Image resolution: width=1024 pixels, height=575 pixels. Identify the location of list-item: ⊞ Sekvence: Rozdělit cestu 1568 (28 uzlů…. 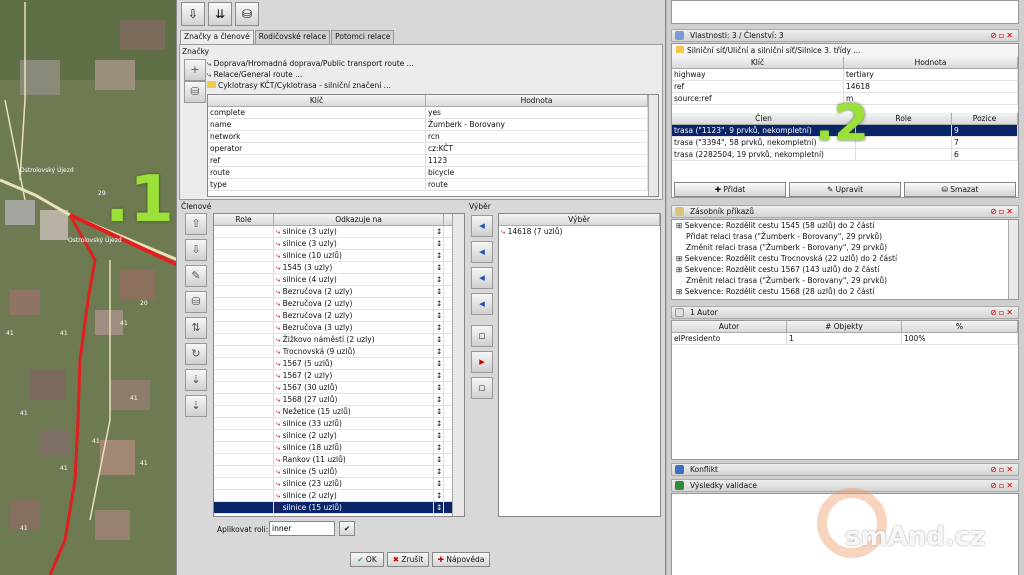
(845, 291).